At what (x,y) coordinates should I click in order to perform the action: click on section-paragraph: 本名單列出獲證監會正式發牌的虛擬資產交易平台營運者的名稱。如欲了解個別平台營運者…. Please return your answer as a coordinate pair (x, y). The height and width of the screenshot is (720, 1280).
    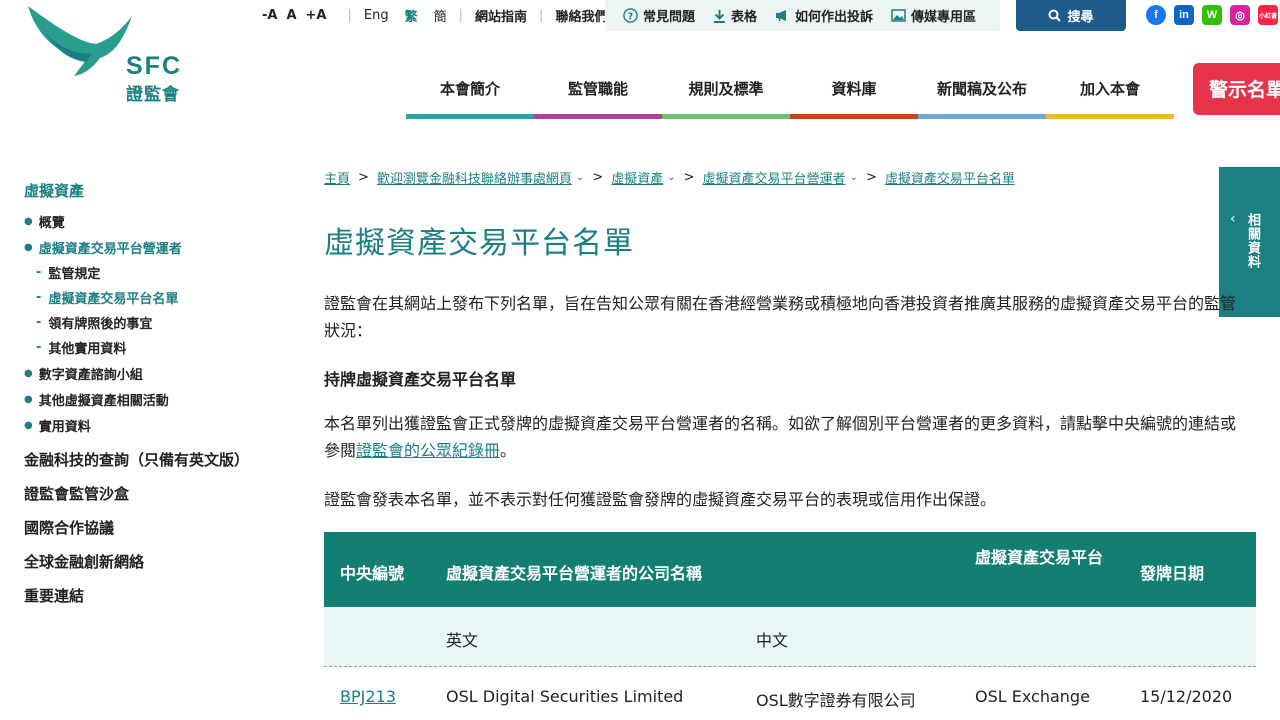
    Looking at the image, I should click on (784, 437).